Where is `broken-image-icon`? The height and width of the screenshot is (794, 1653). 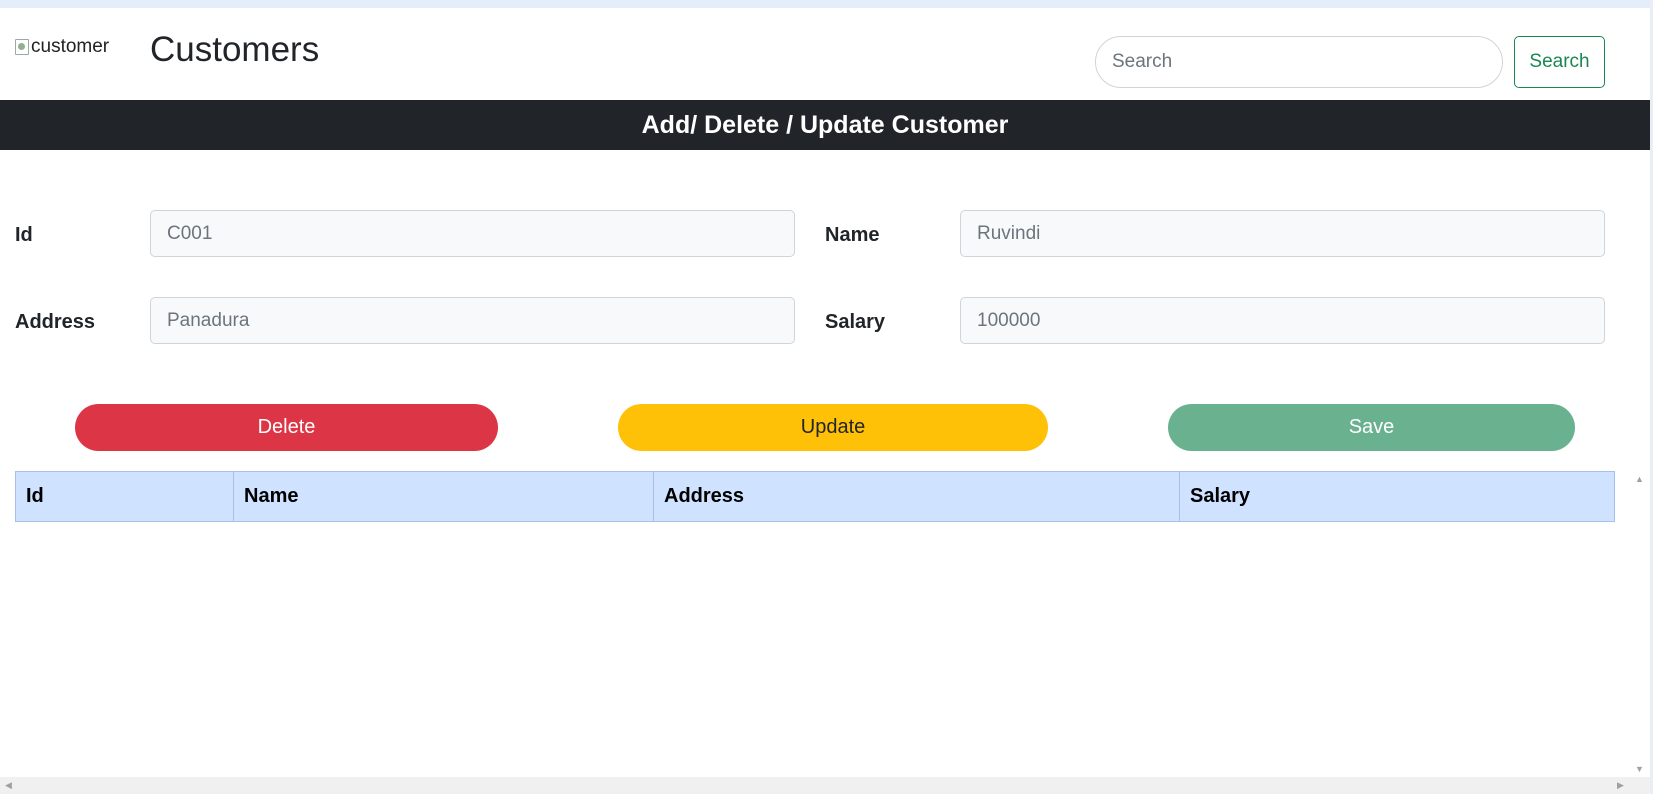 broken-image-icon is located at coordinates (22, 47).